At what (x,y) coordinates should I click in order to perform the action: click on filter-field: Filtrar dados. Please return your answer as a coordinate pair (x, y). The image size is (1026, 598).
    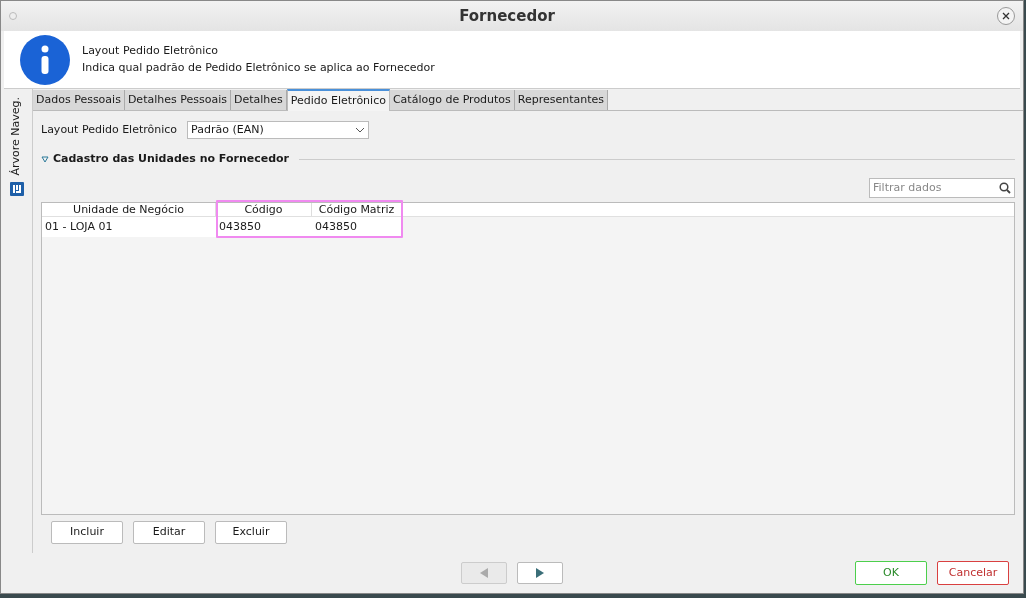
    Looking at the image, I should click on (942, 187).